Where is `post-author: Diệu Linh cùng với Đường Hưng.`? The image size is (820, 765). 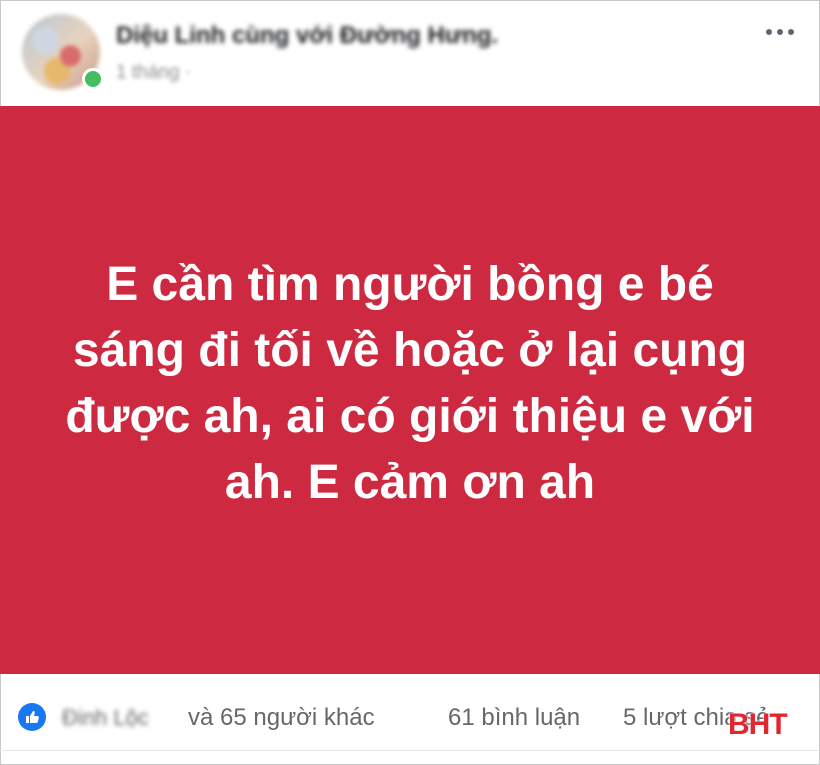 post-author: Diệu Linh cùng với Đường Hưng. is located at coordinates (307, 36).